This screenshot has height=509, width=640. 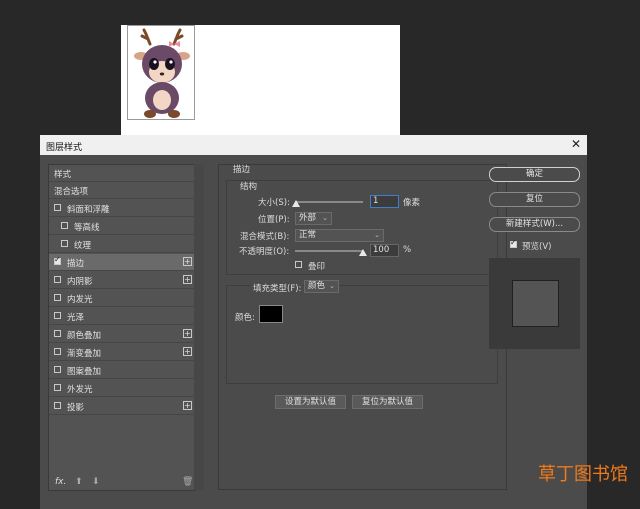 I want to click on list-item-label: 渐变叠加, so click(x=84, y=354).